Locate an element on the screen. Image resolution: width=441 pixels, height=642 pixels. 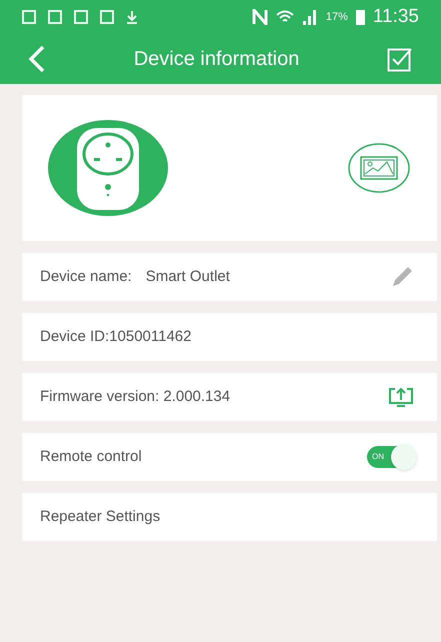
settings-row: Remote control ON is located at coordinates (229, 457).